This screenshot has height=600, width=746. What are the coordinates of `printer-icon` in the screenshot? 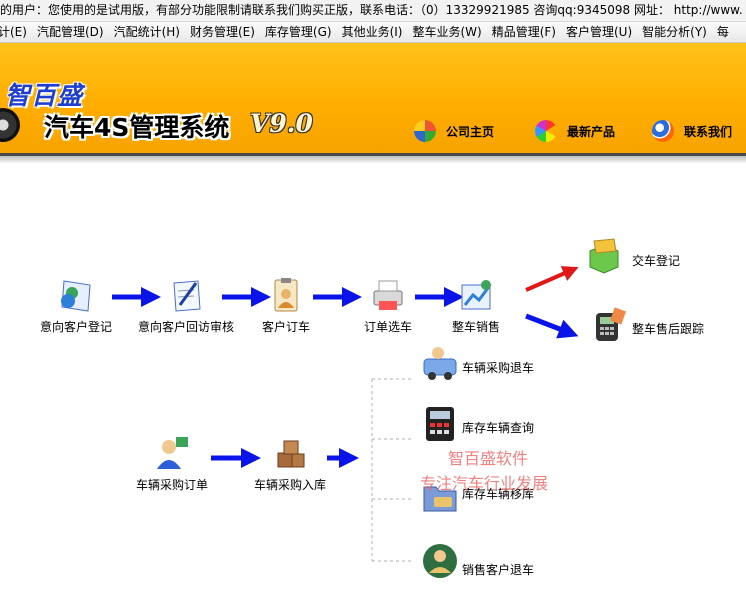 It's located at (388, 295).